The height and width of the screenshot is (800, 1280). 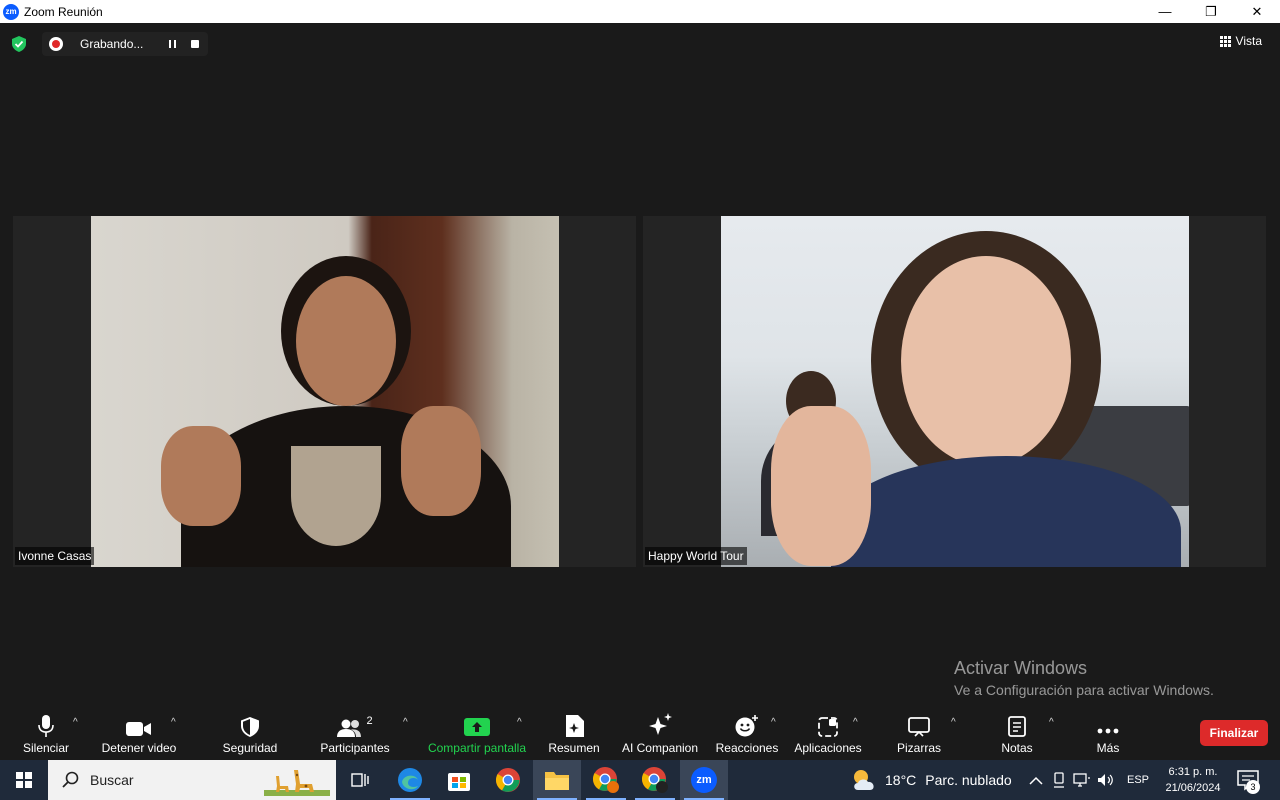 What do you see at coordinates (574, 722) in the screenshot?
I see `summary-icon` at bounding box center [574, 722].